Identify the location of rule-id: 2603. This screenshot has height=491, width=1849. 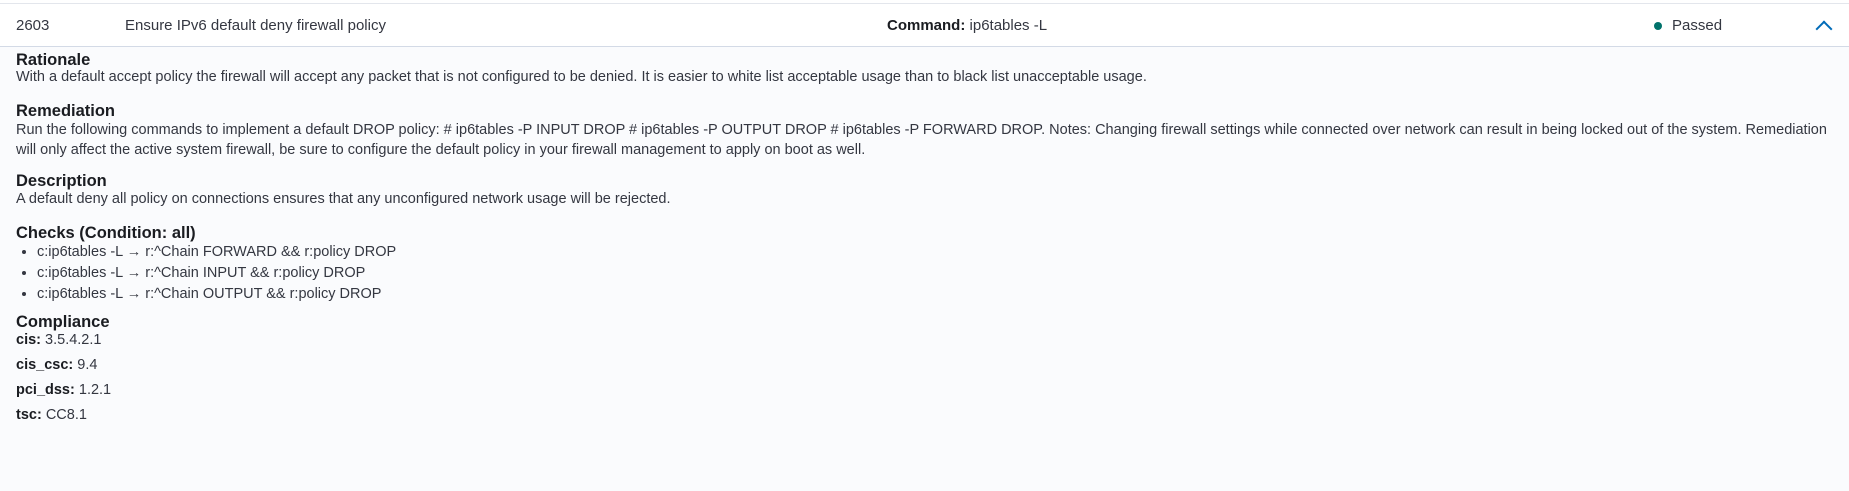
(33, 25).